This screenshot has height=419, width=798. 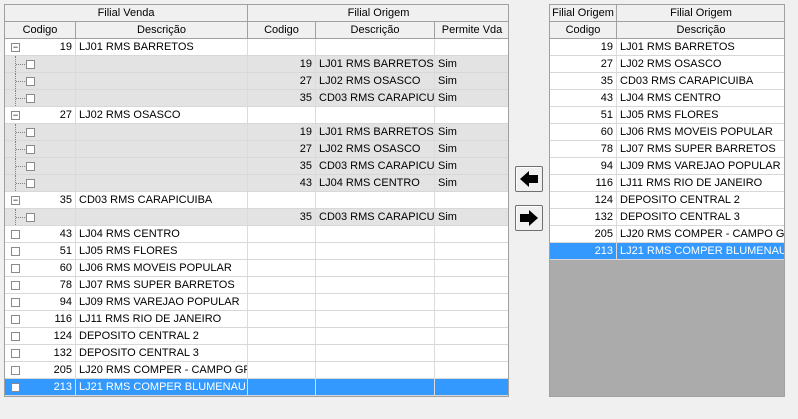 What do you see at coordinates (700, 149) in the screenshot?
I see `cell-descricao: LJ07 RMS SUPER BARRETOS` at bounding box center [700, 149].